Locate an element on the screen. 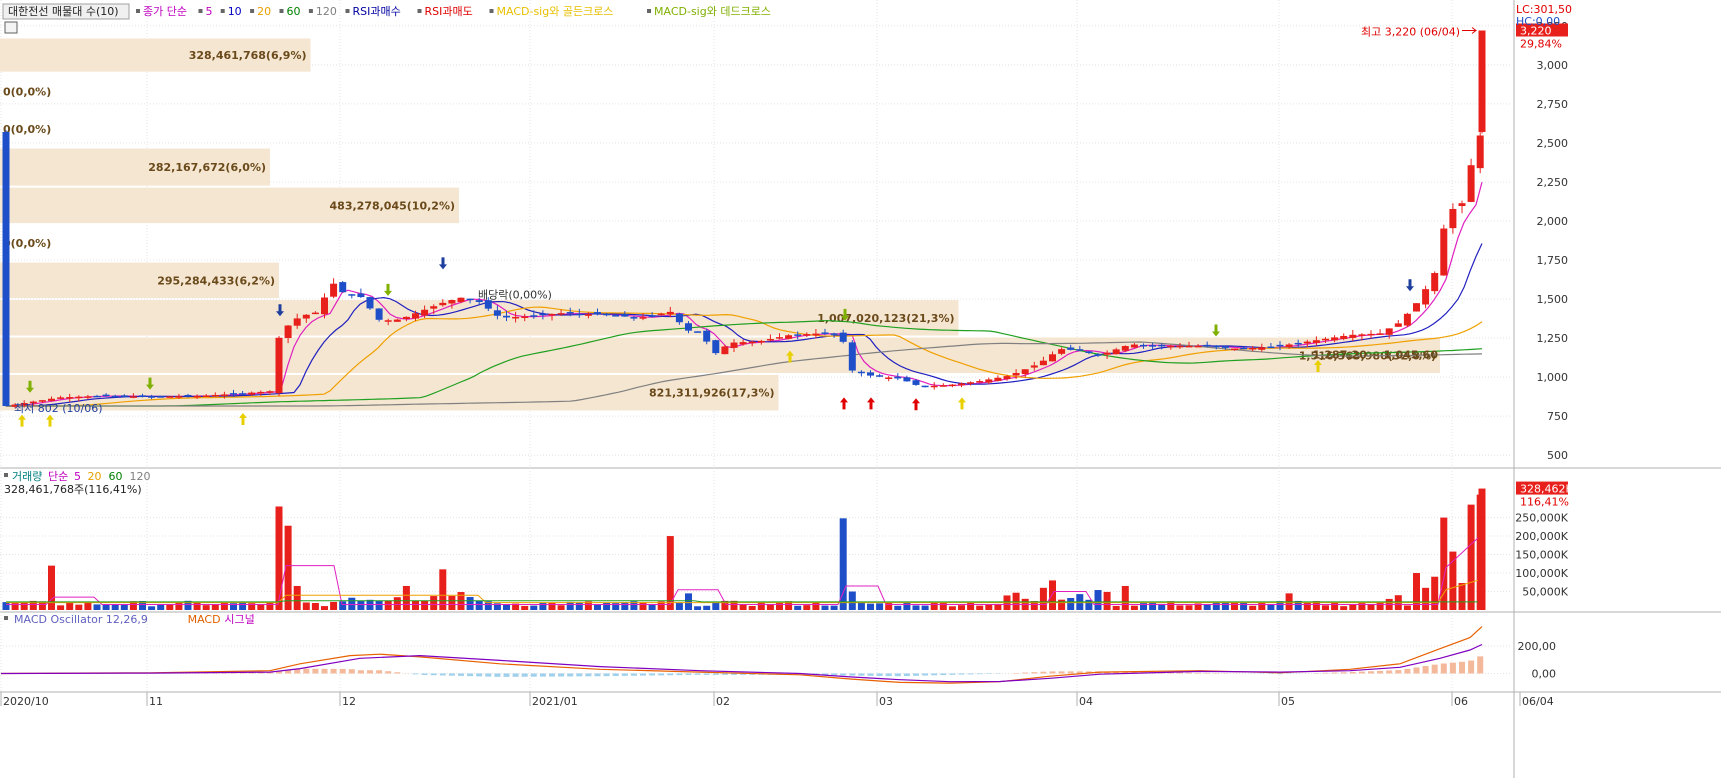 The width and height of the screenshot is (1721, 778). macd-tick-label: 200,00 is located at coordinates (1537, 646).